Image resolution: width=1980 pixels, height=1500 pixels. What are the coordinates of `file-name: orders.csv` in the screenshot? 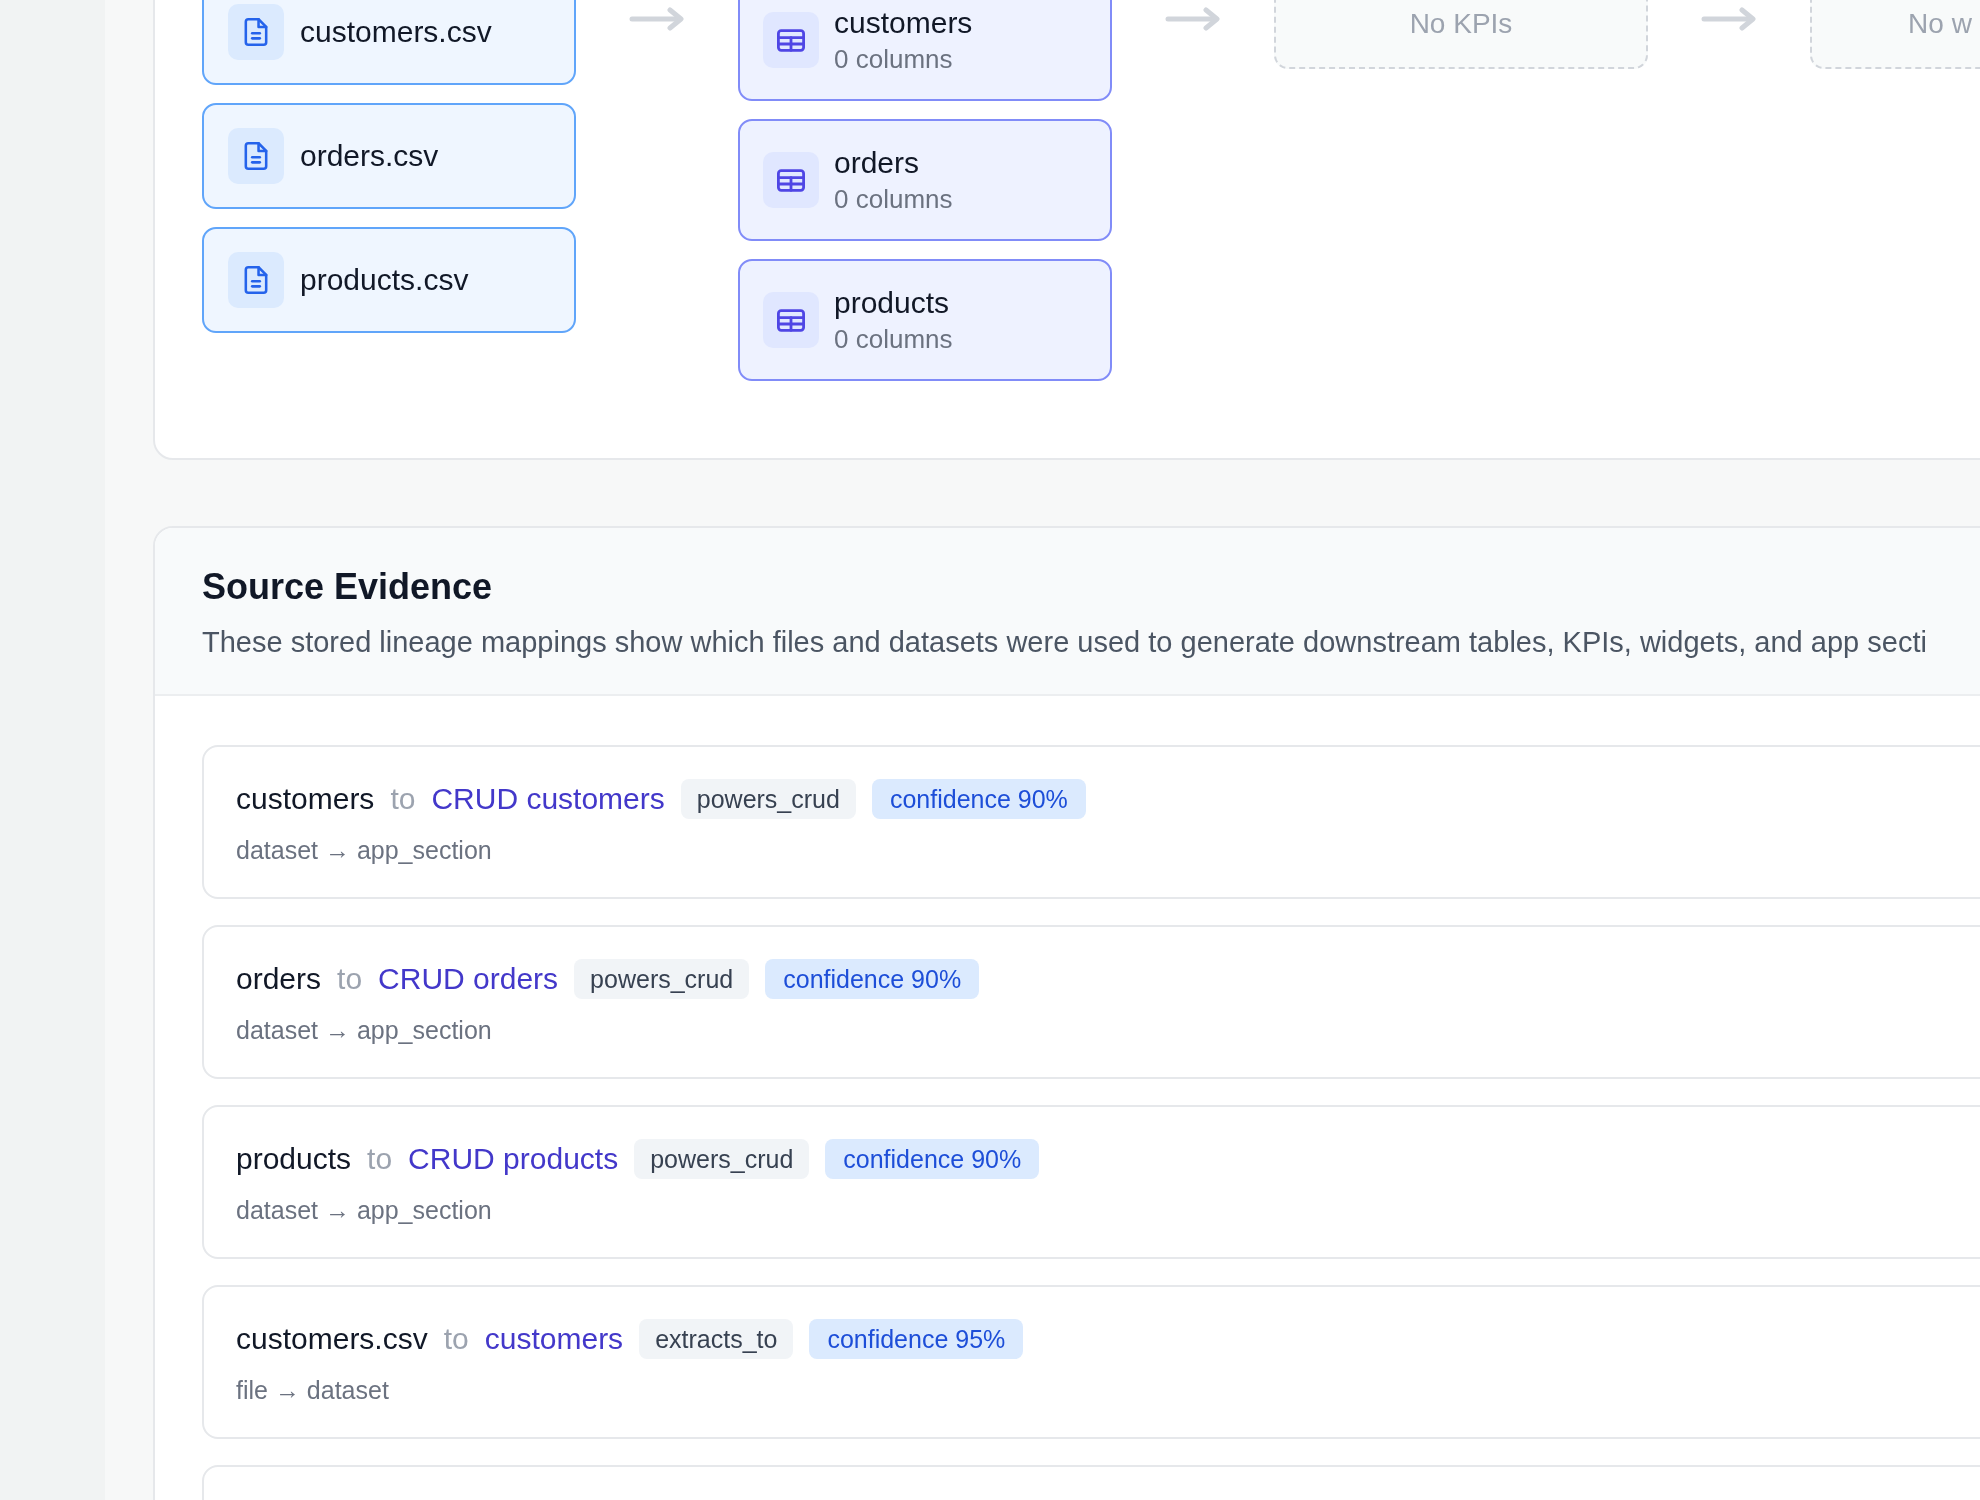 It's located at (369, 156).